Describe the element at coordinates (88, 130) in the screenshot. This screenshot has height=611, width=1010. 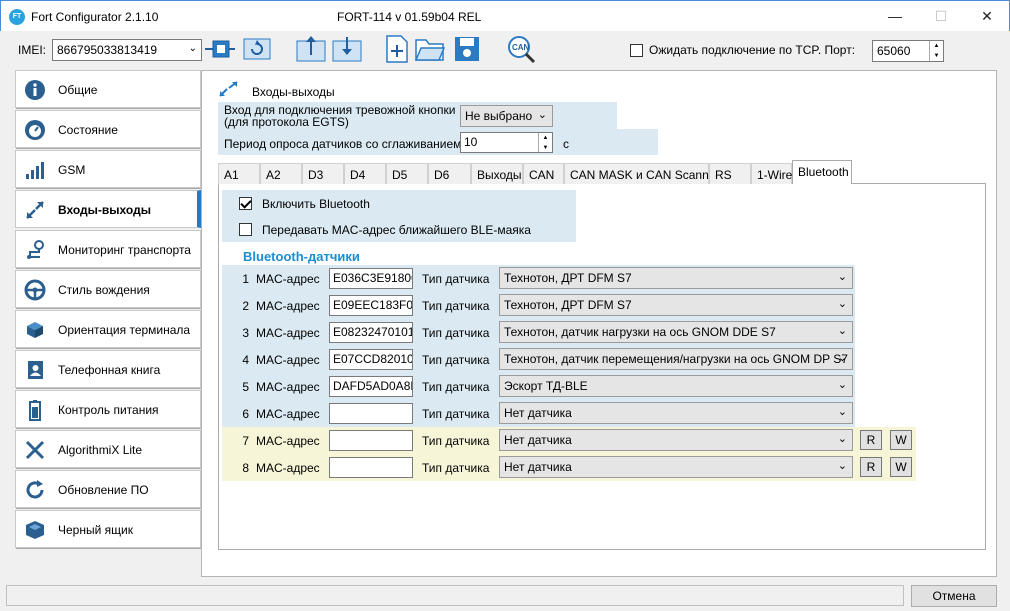
I see `sidebar-item-label: Состояние` at that location.